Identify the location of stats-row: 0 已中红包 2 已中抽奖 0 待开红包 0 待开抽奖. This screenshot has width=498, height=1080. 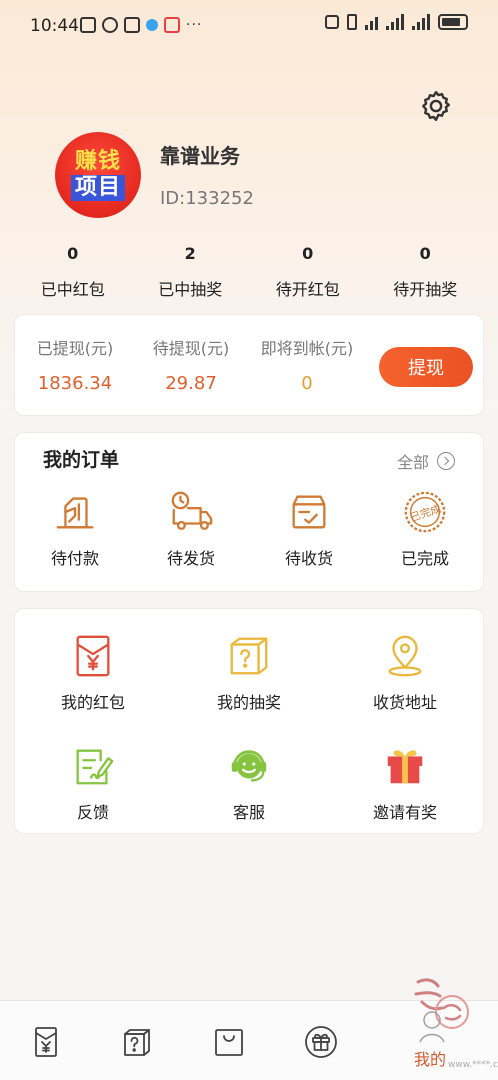
(249, 272).